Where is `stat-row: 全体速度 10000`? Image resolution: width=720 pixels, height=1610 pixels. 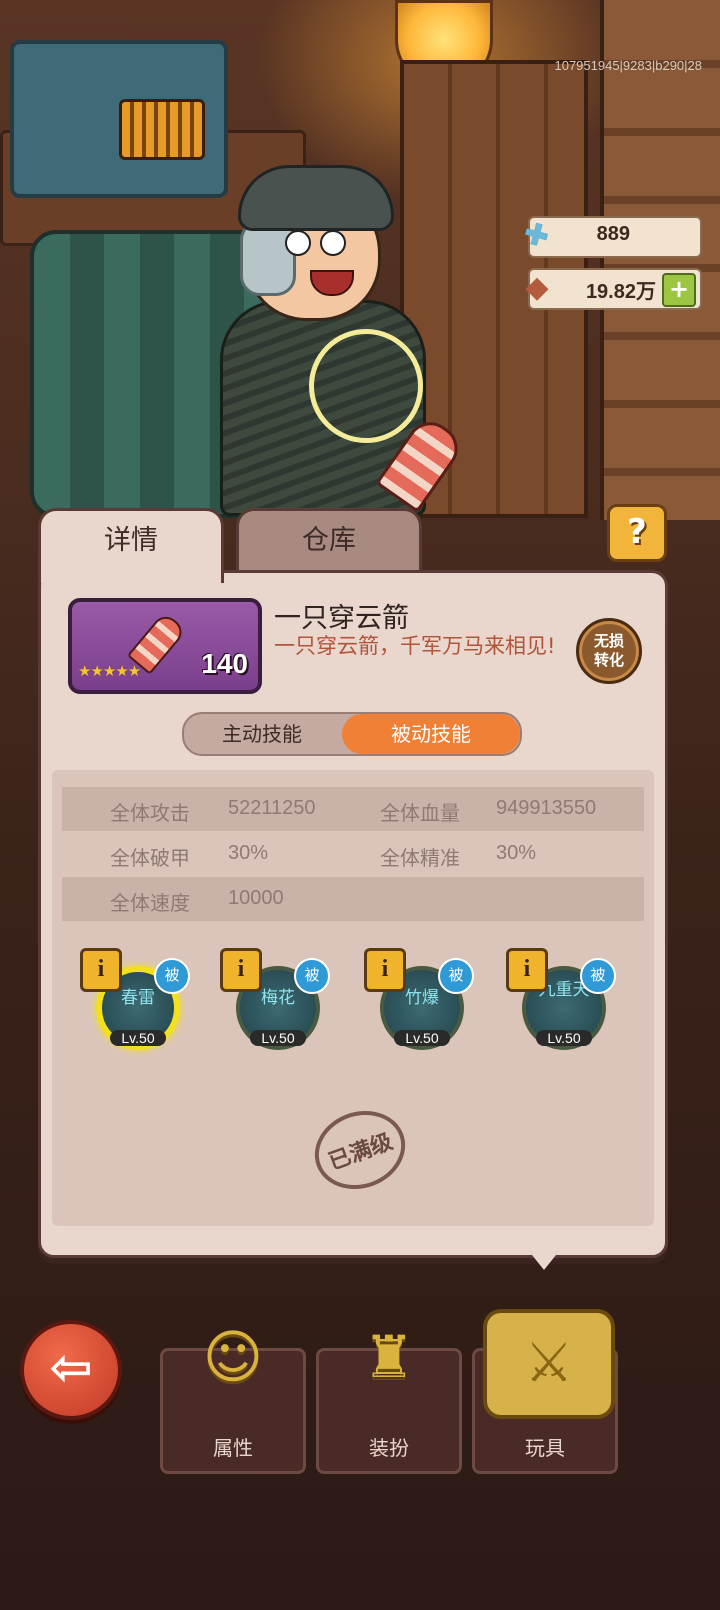
stat-row: 全体速度 10000 is located at coordinates (353, 899).